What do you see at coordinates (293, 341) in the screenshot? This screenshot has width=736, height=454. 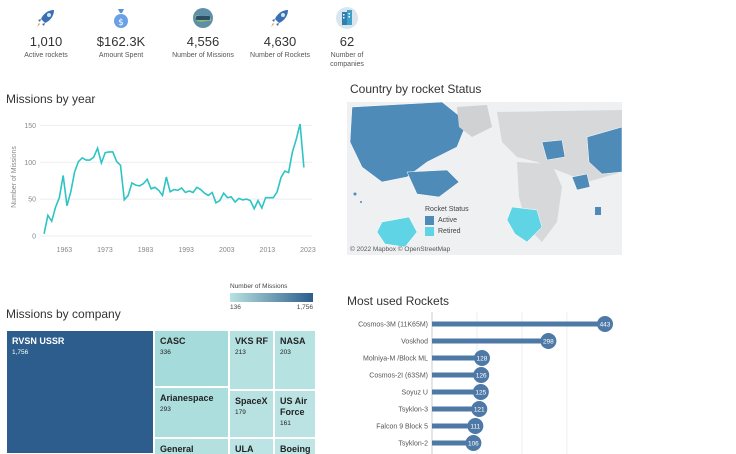 I see `treemap-cell-name: NASA` at bounding box center [293, 341].